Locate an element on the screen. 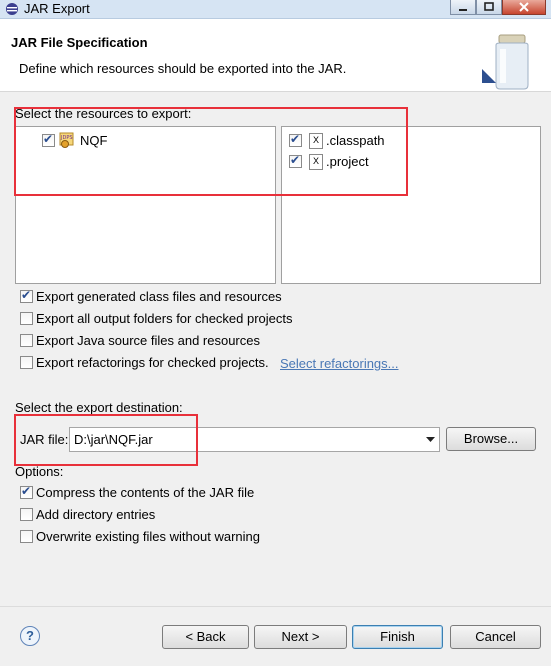 The image size is (551, 666). option-compress: Compress the contents of the JAR file is located at coordinates (137, 493).